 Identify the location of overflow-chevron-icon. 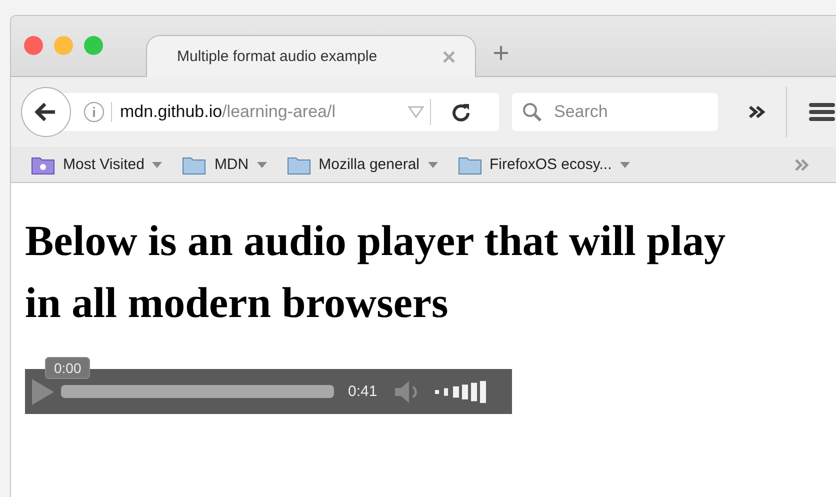
(757, 112).